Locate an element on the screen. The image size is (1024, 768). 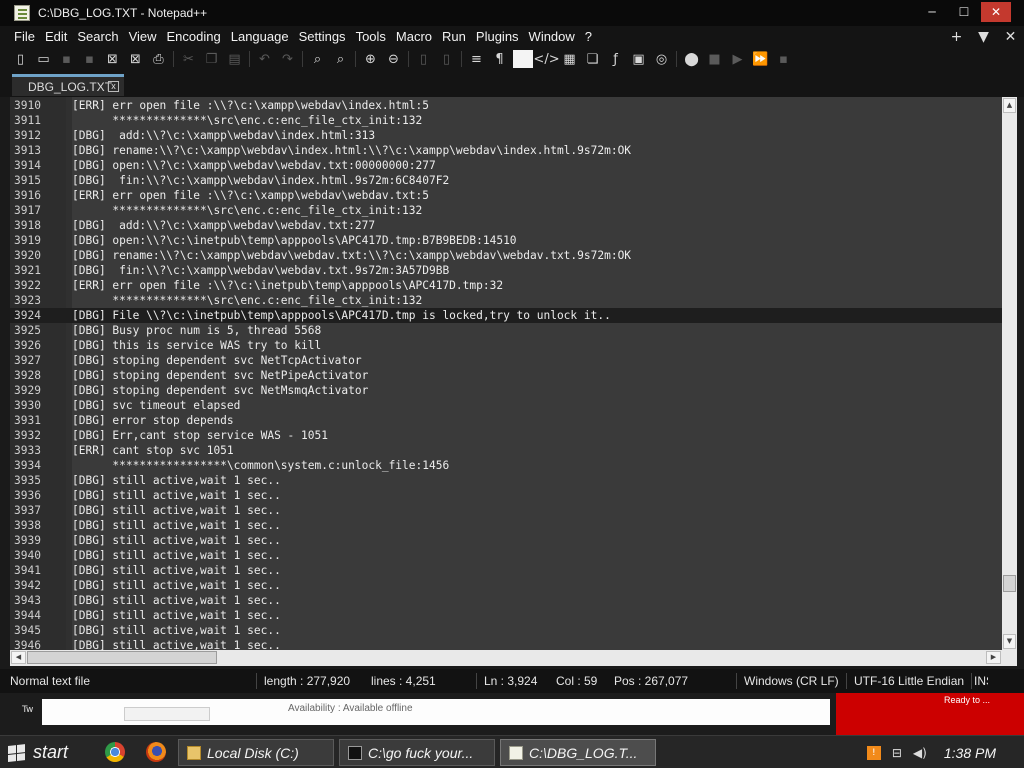
start-button: start is located at coordinates (46, 752).